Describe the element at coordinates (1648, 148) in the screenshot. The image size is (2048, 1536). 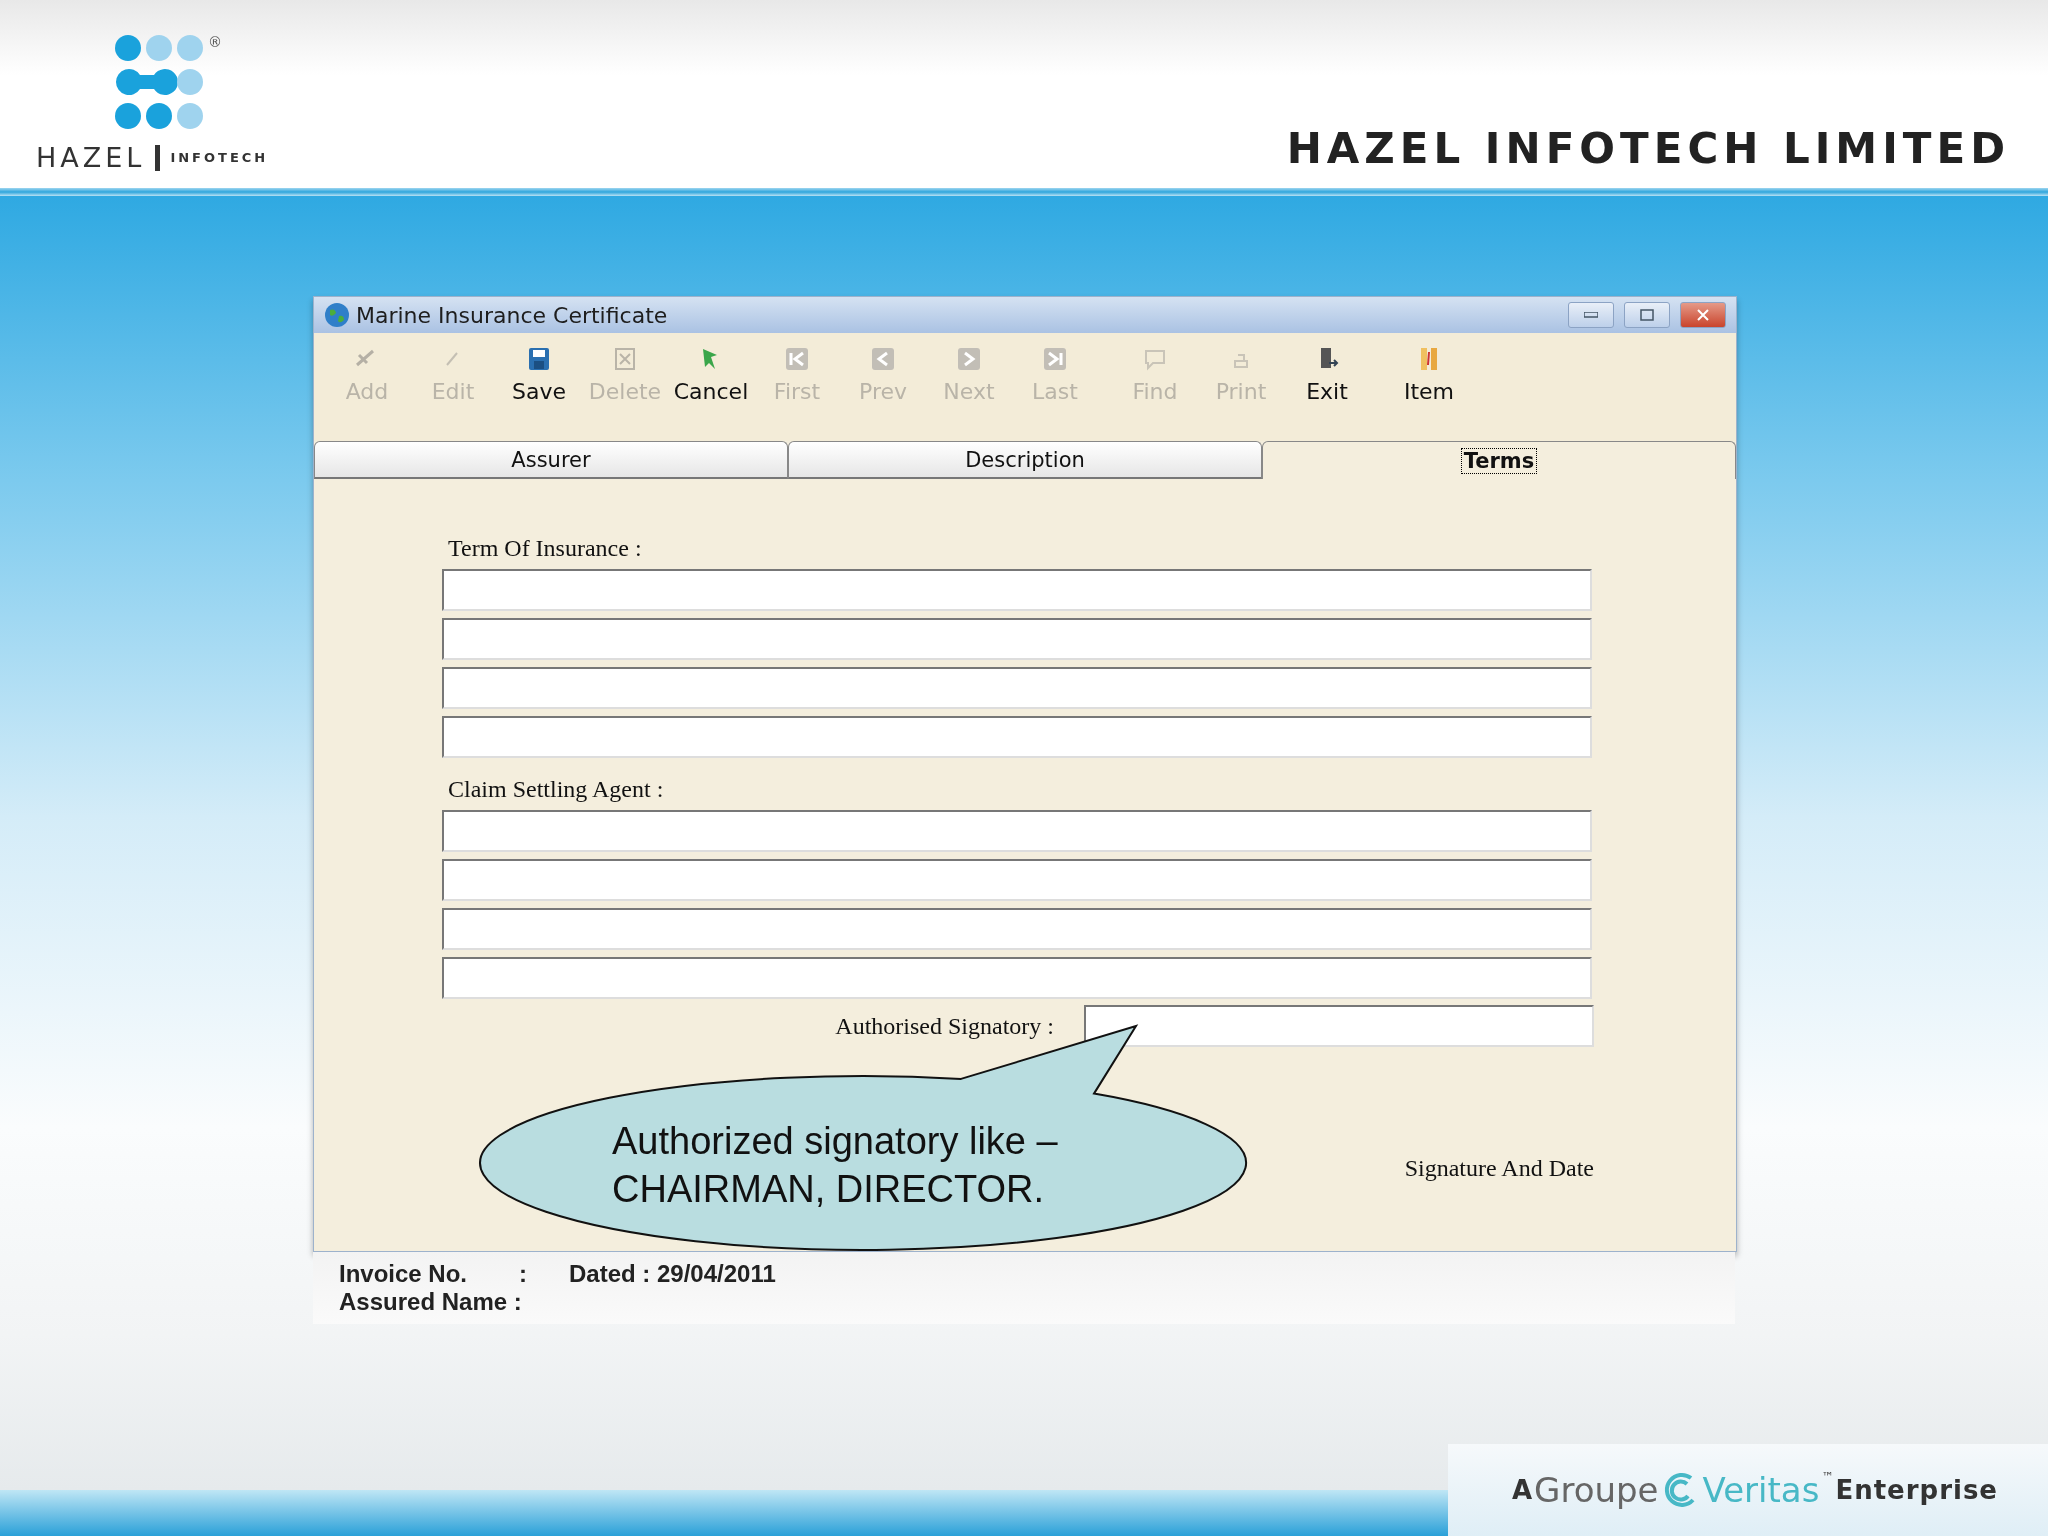
I see `company-title: HAZEL INFOTECH LIMITED` at that location.